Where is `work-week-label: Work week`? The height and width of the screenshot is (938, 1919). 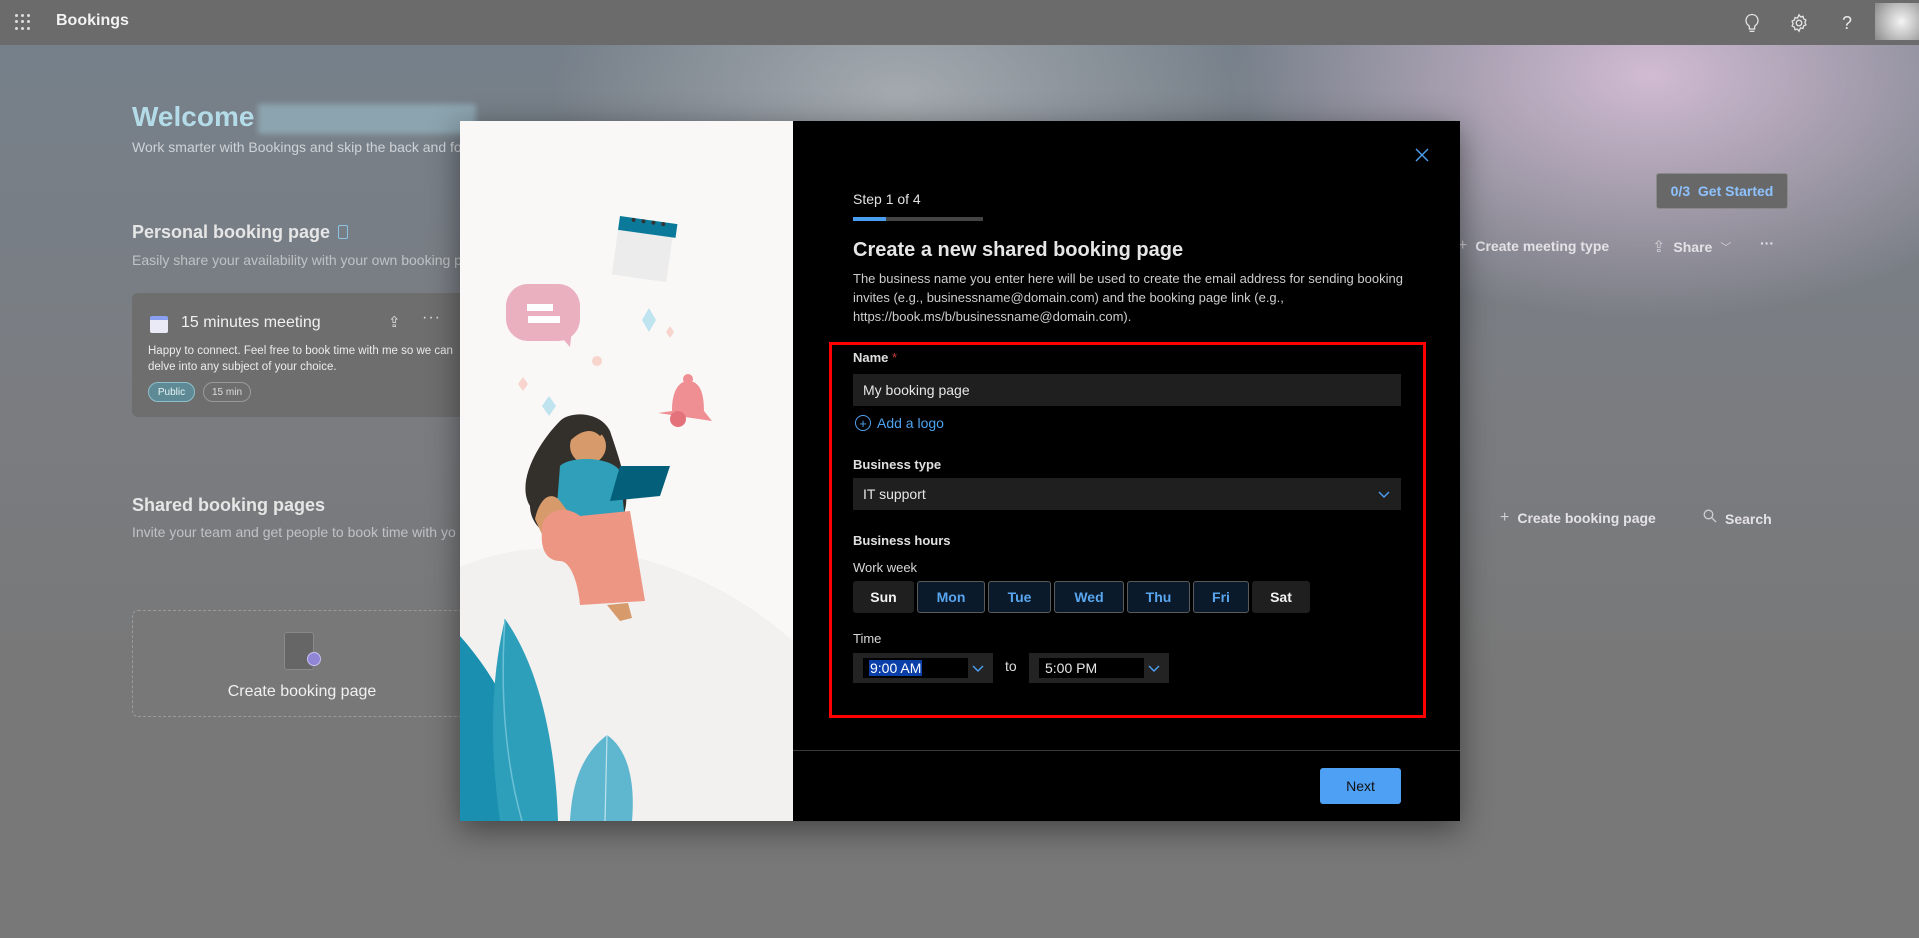
work-week-label: Work week is located at coordinates (885, 567).